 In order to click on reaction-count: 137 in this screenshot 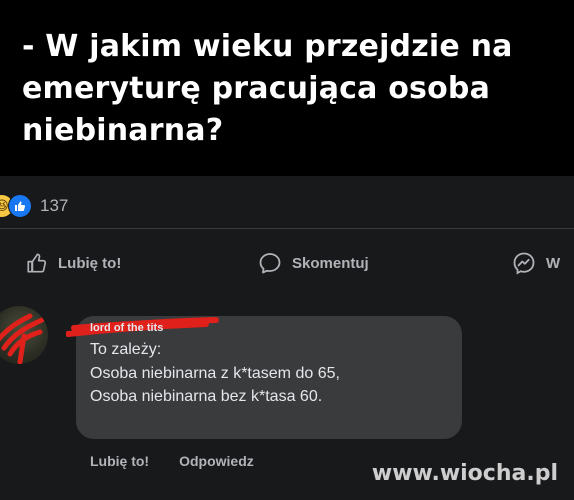, I will do `click(54, 205)`.